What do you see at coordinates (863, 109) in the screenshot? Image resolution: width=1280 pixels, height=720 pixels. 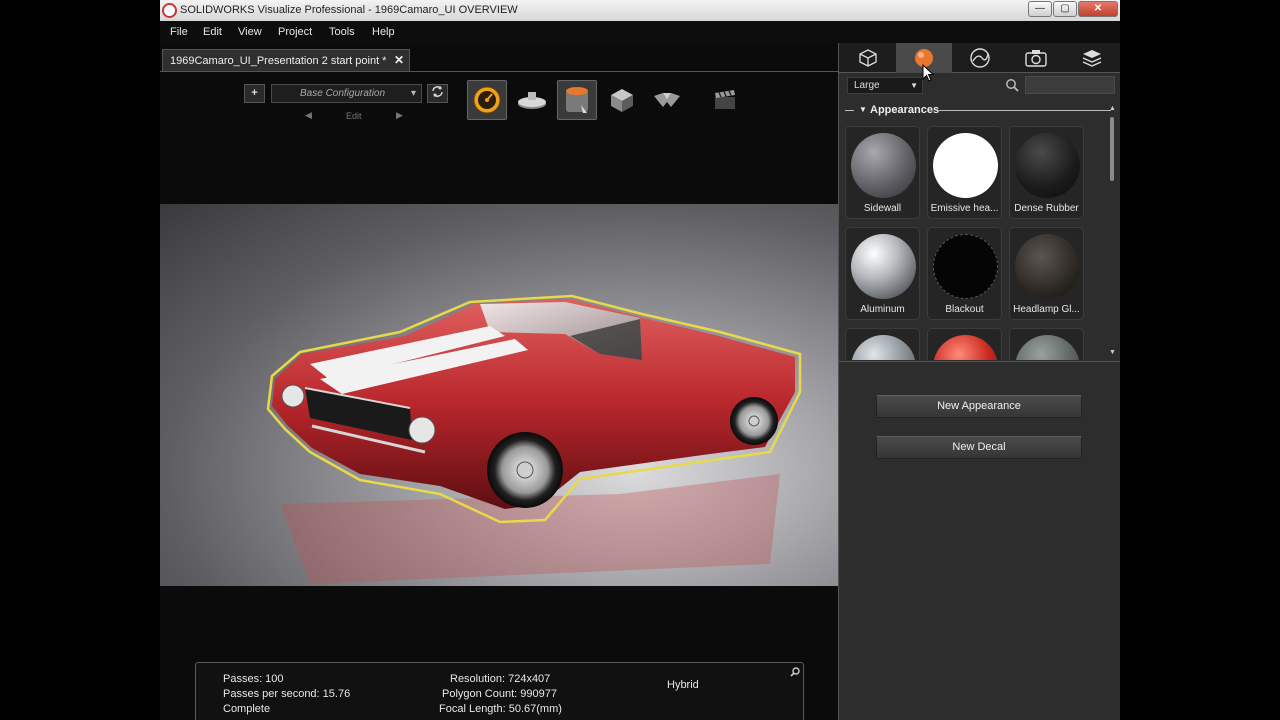 I see `collapse-triangle-icon: ▼` at bounding box center [863, 109].